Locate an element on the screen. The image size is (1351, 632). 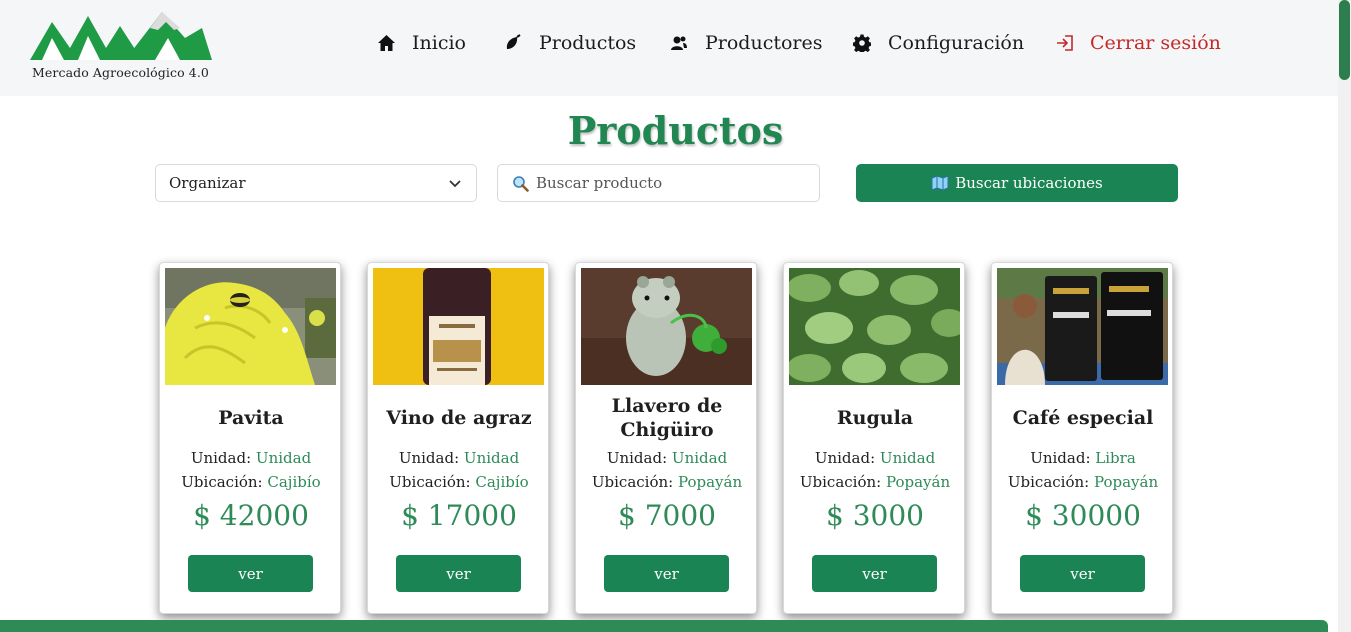
mountains-logo-icon is located at coordinates (121, 36).